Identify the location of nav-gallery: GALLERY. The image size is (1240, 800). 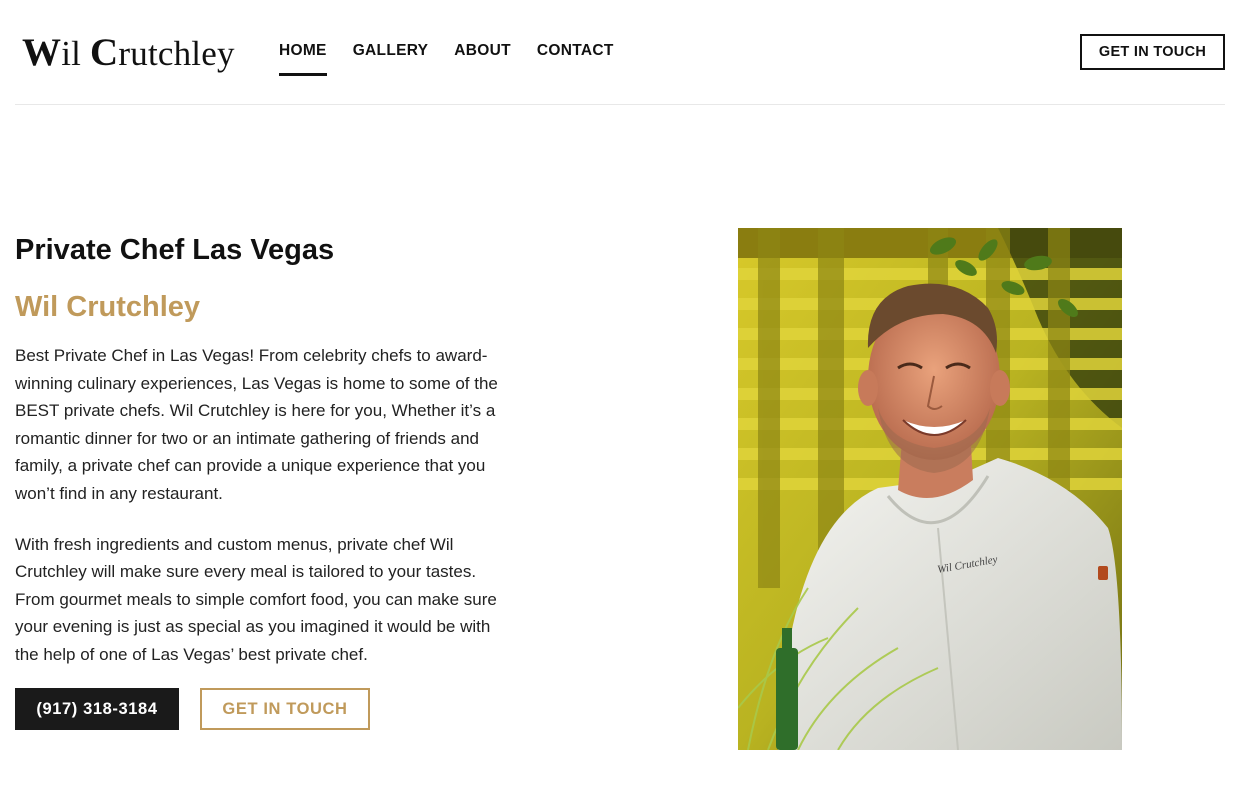
(391, 59).